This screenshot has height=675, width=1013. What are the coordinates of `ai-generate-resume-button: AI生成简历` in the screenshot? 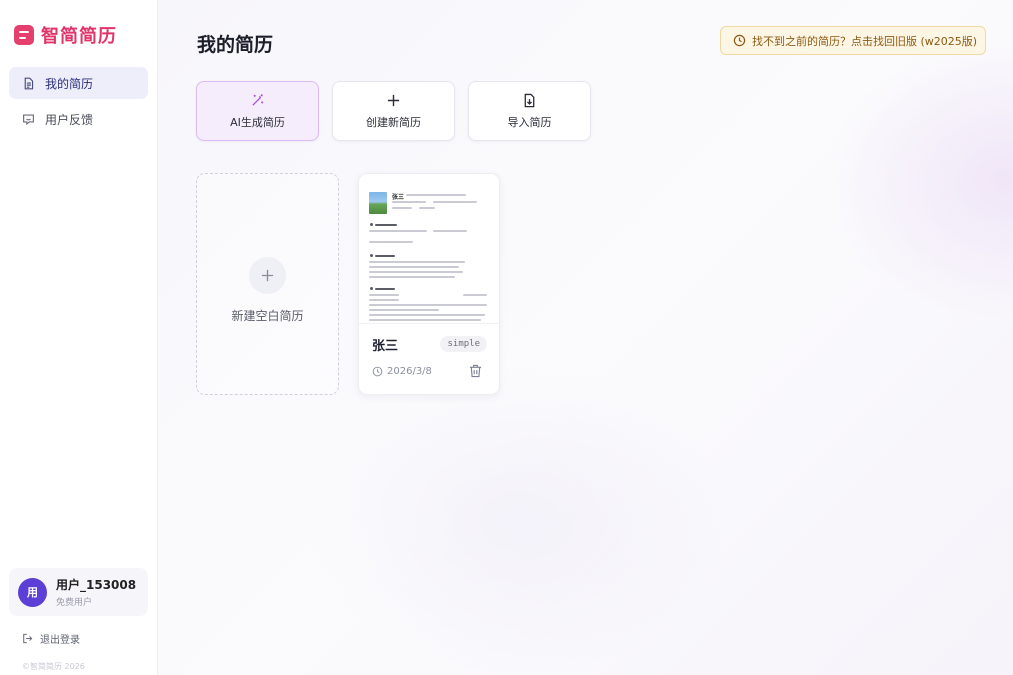 It's located at (257, 111).